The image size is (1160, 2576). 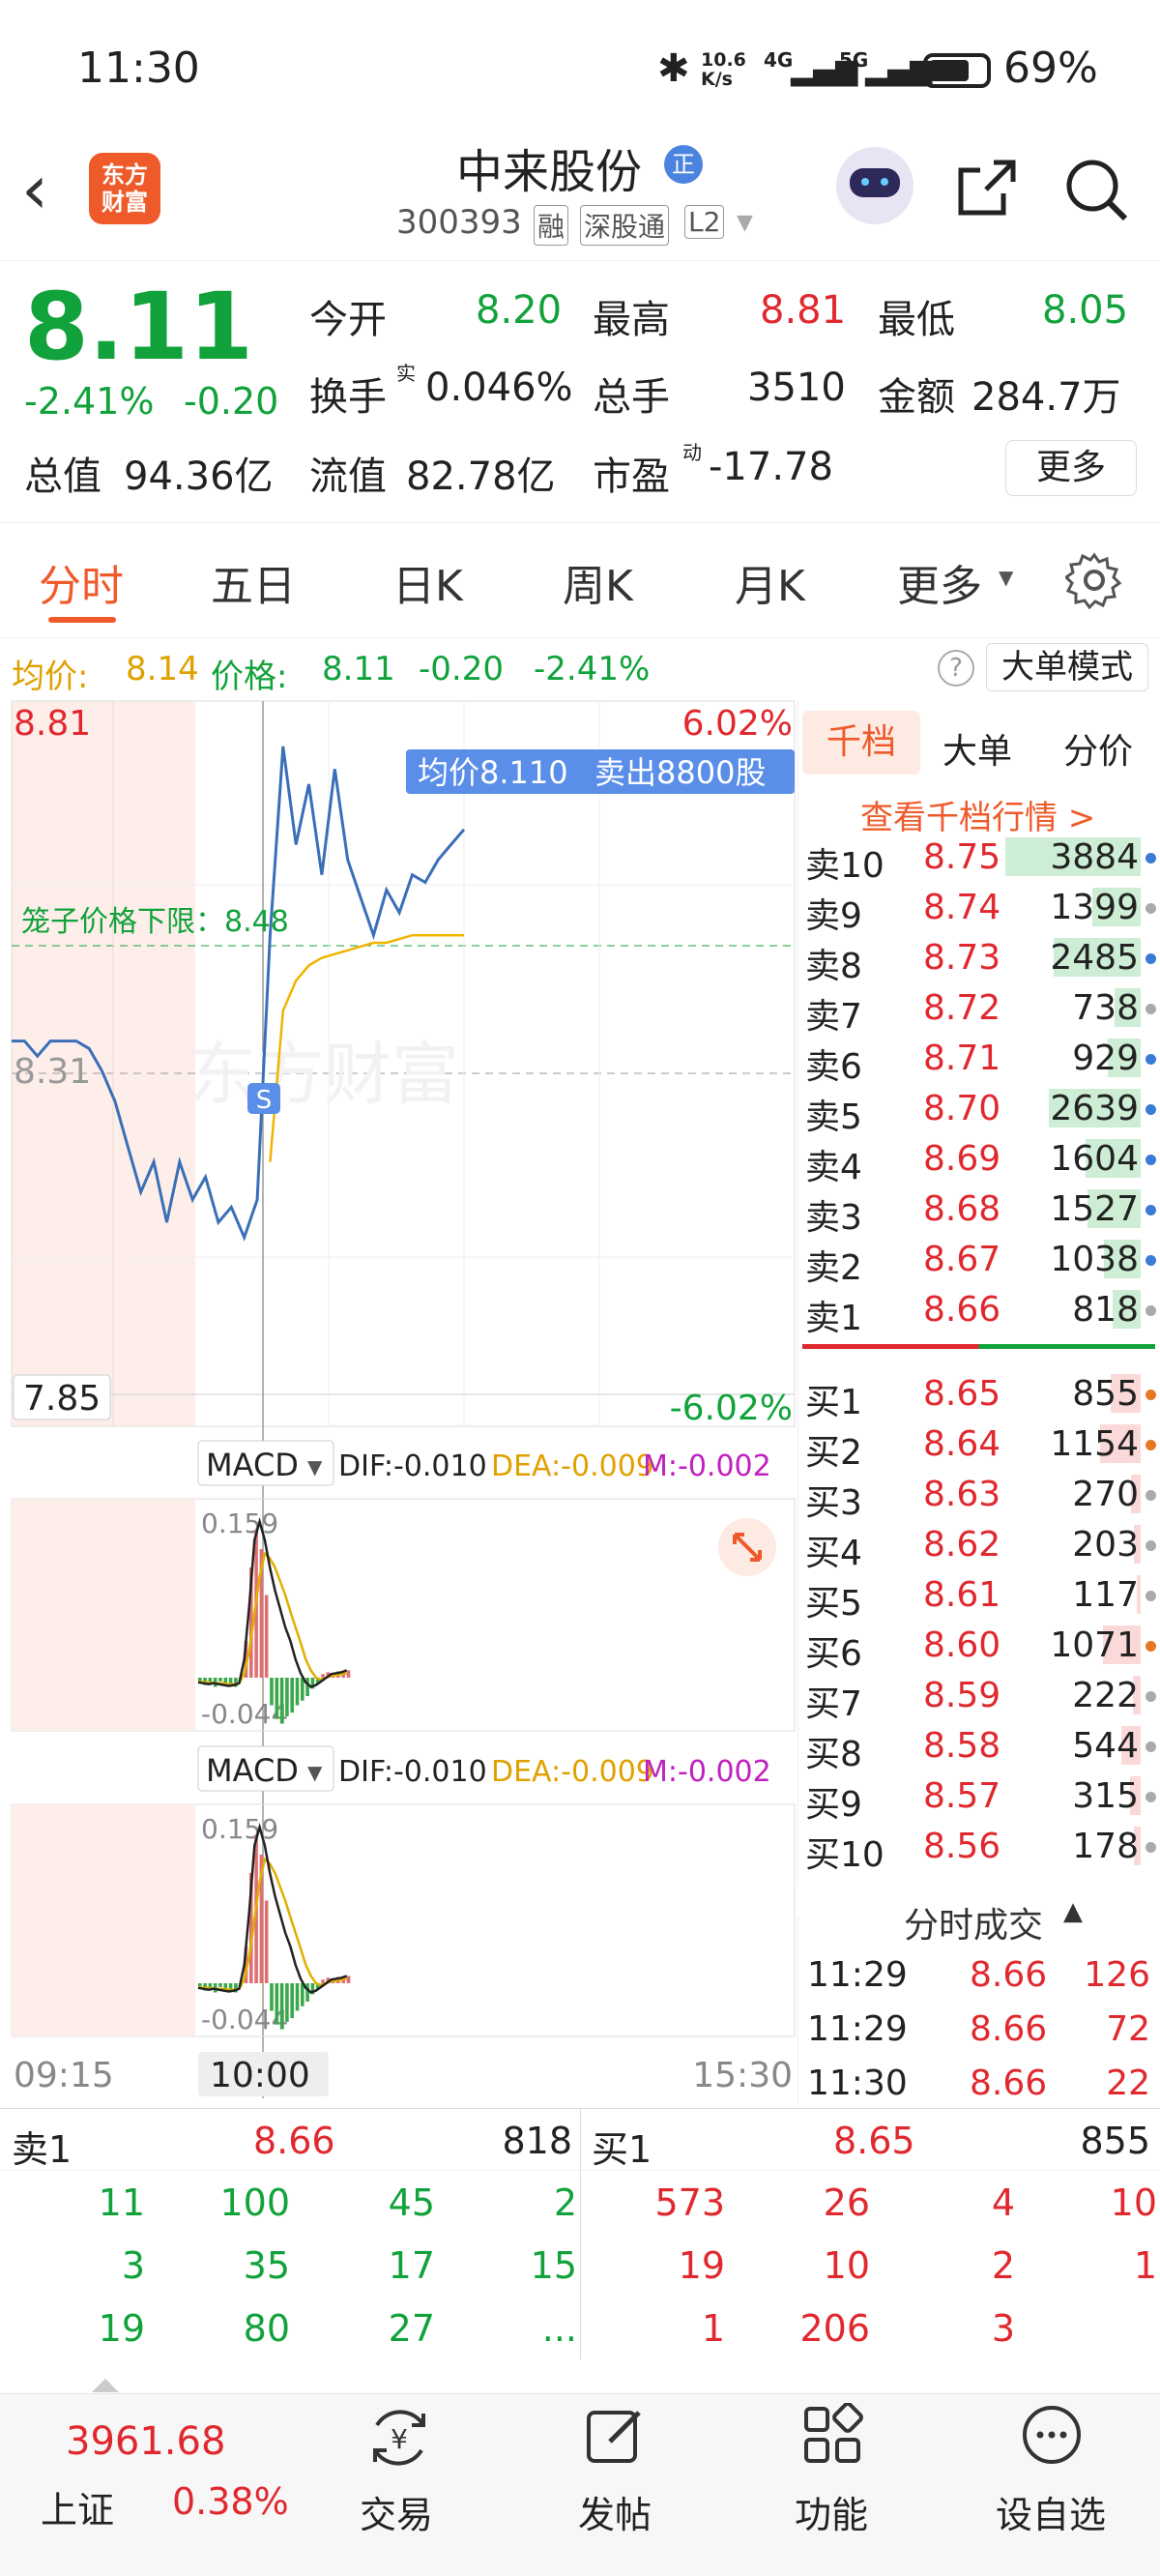 What do you see at coordinates (155, 922) in the screenshot?
I see `cage-limit-label: 笼子价格下限：8.48` at bounding box center [155, 922].